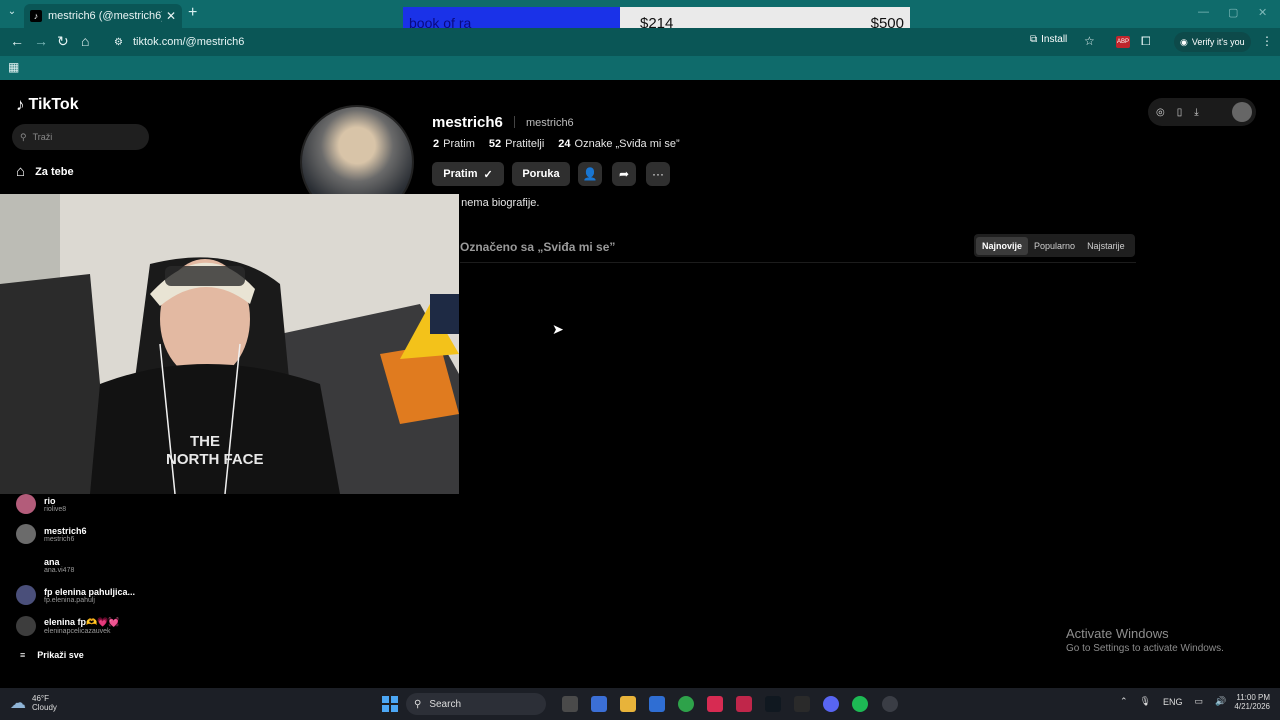 The height and width of the screenshot is (720, 1280). What do you see at coordinates (205, 441) in the screenshot?
I see `svg-text: THE` at bounding box center [205, 441].